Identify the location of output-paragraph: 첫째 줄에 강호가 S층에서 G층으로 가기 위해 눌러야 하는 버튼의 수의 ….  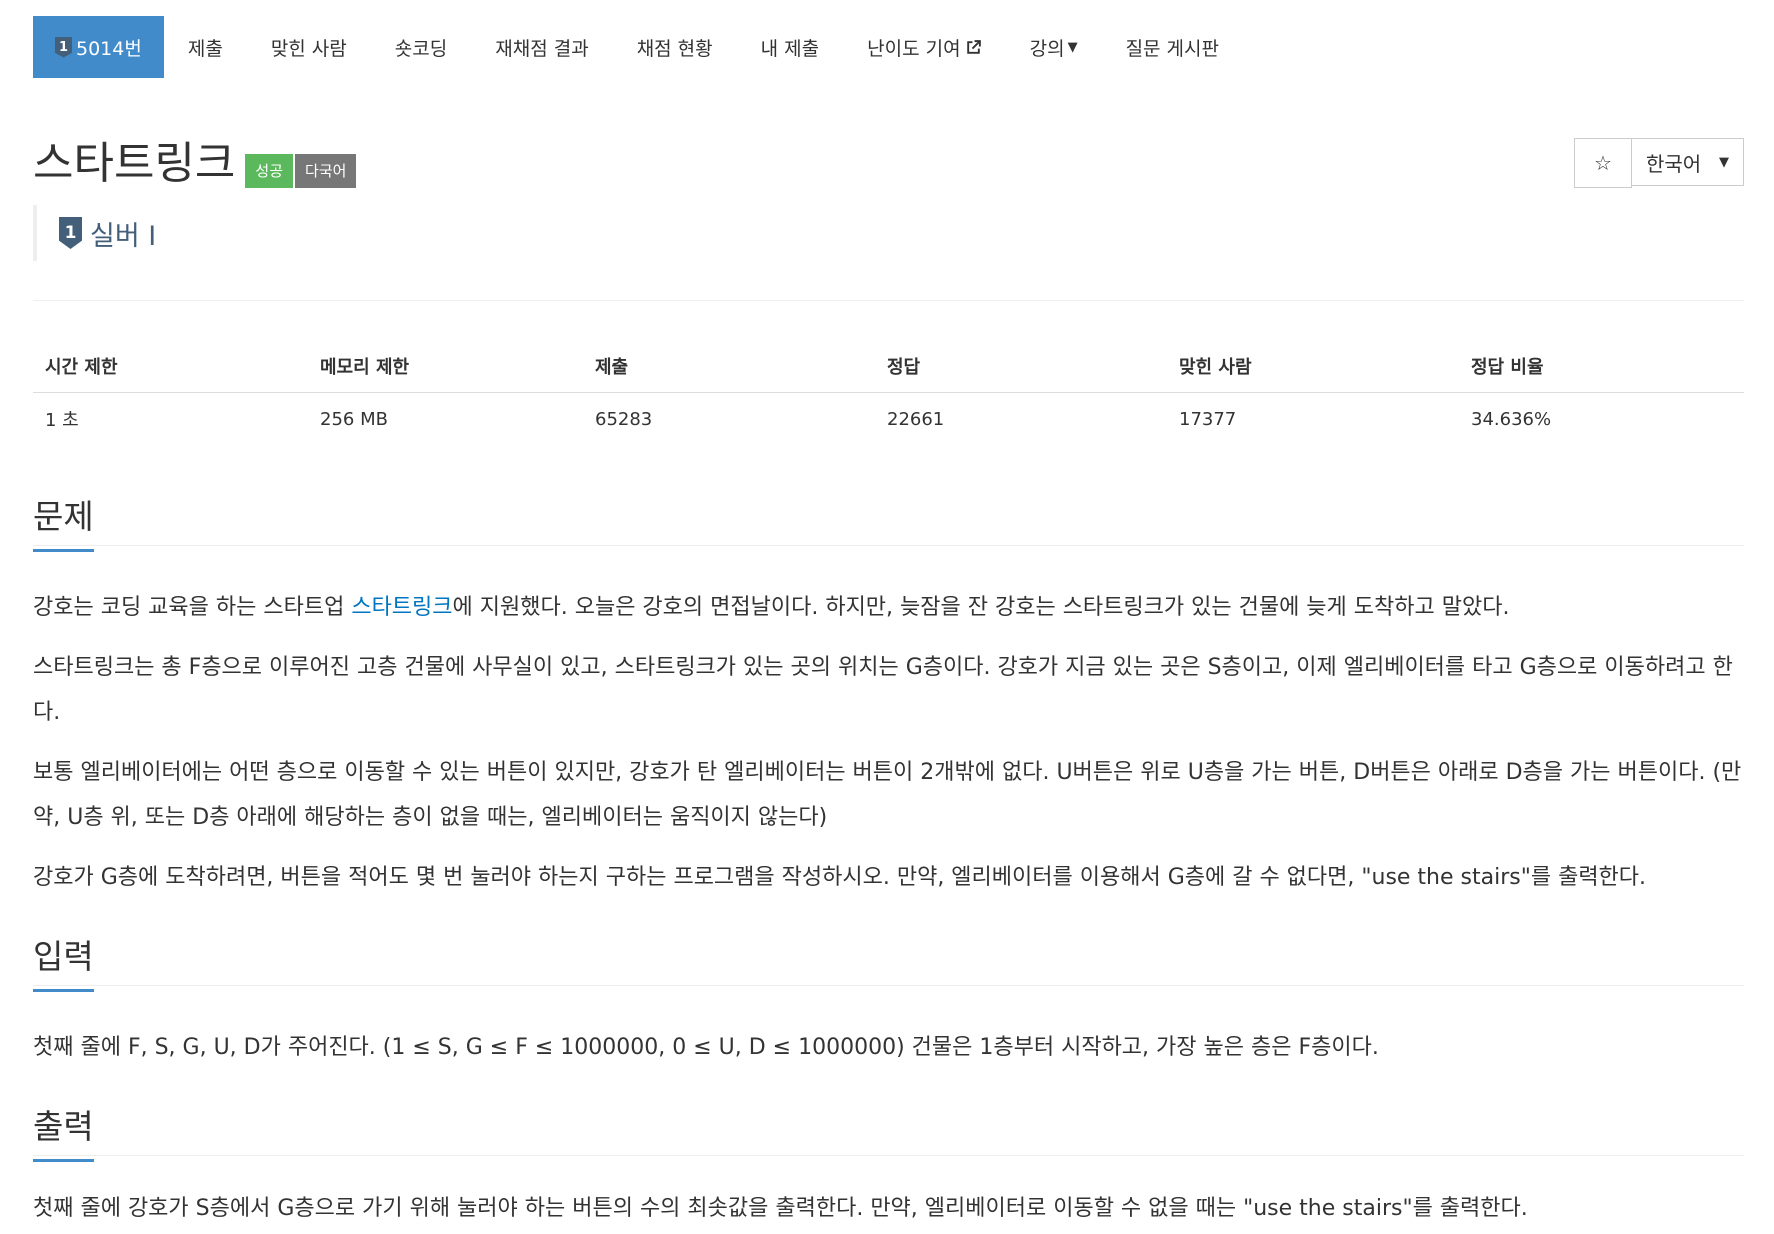
(780, 1208).